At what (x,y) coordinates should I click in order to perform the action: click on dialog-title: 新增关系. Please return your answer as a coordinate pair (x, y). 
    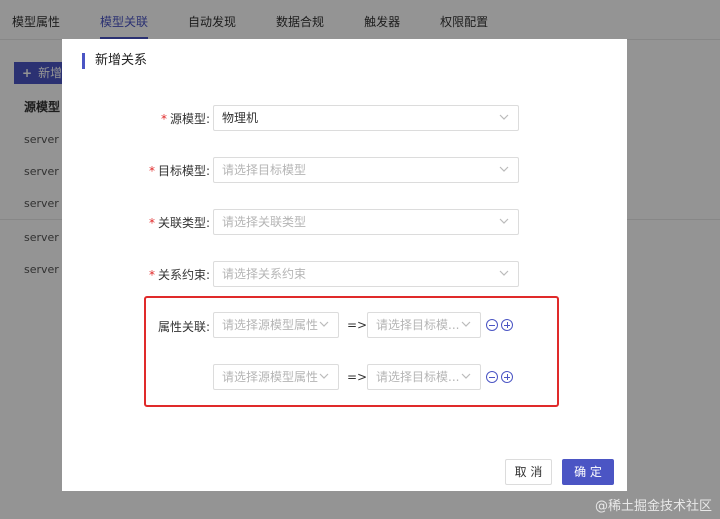
    Looking at the image, I should click on (114, 61).